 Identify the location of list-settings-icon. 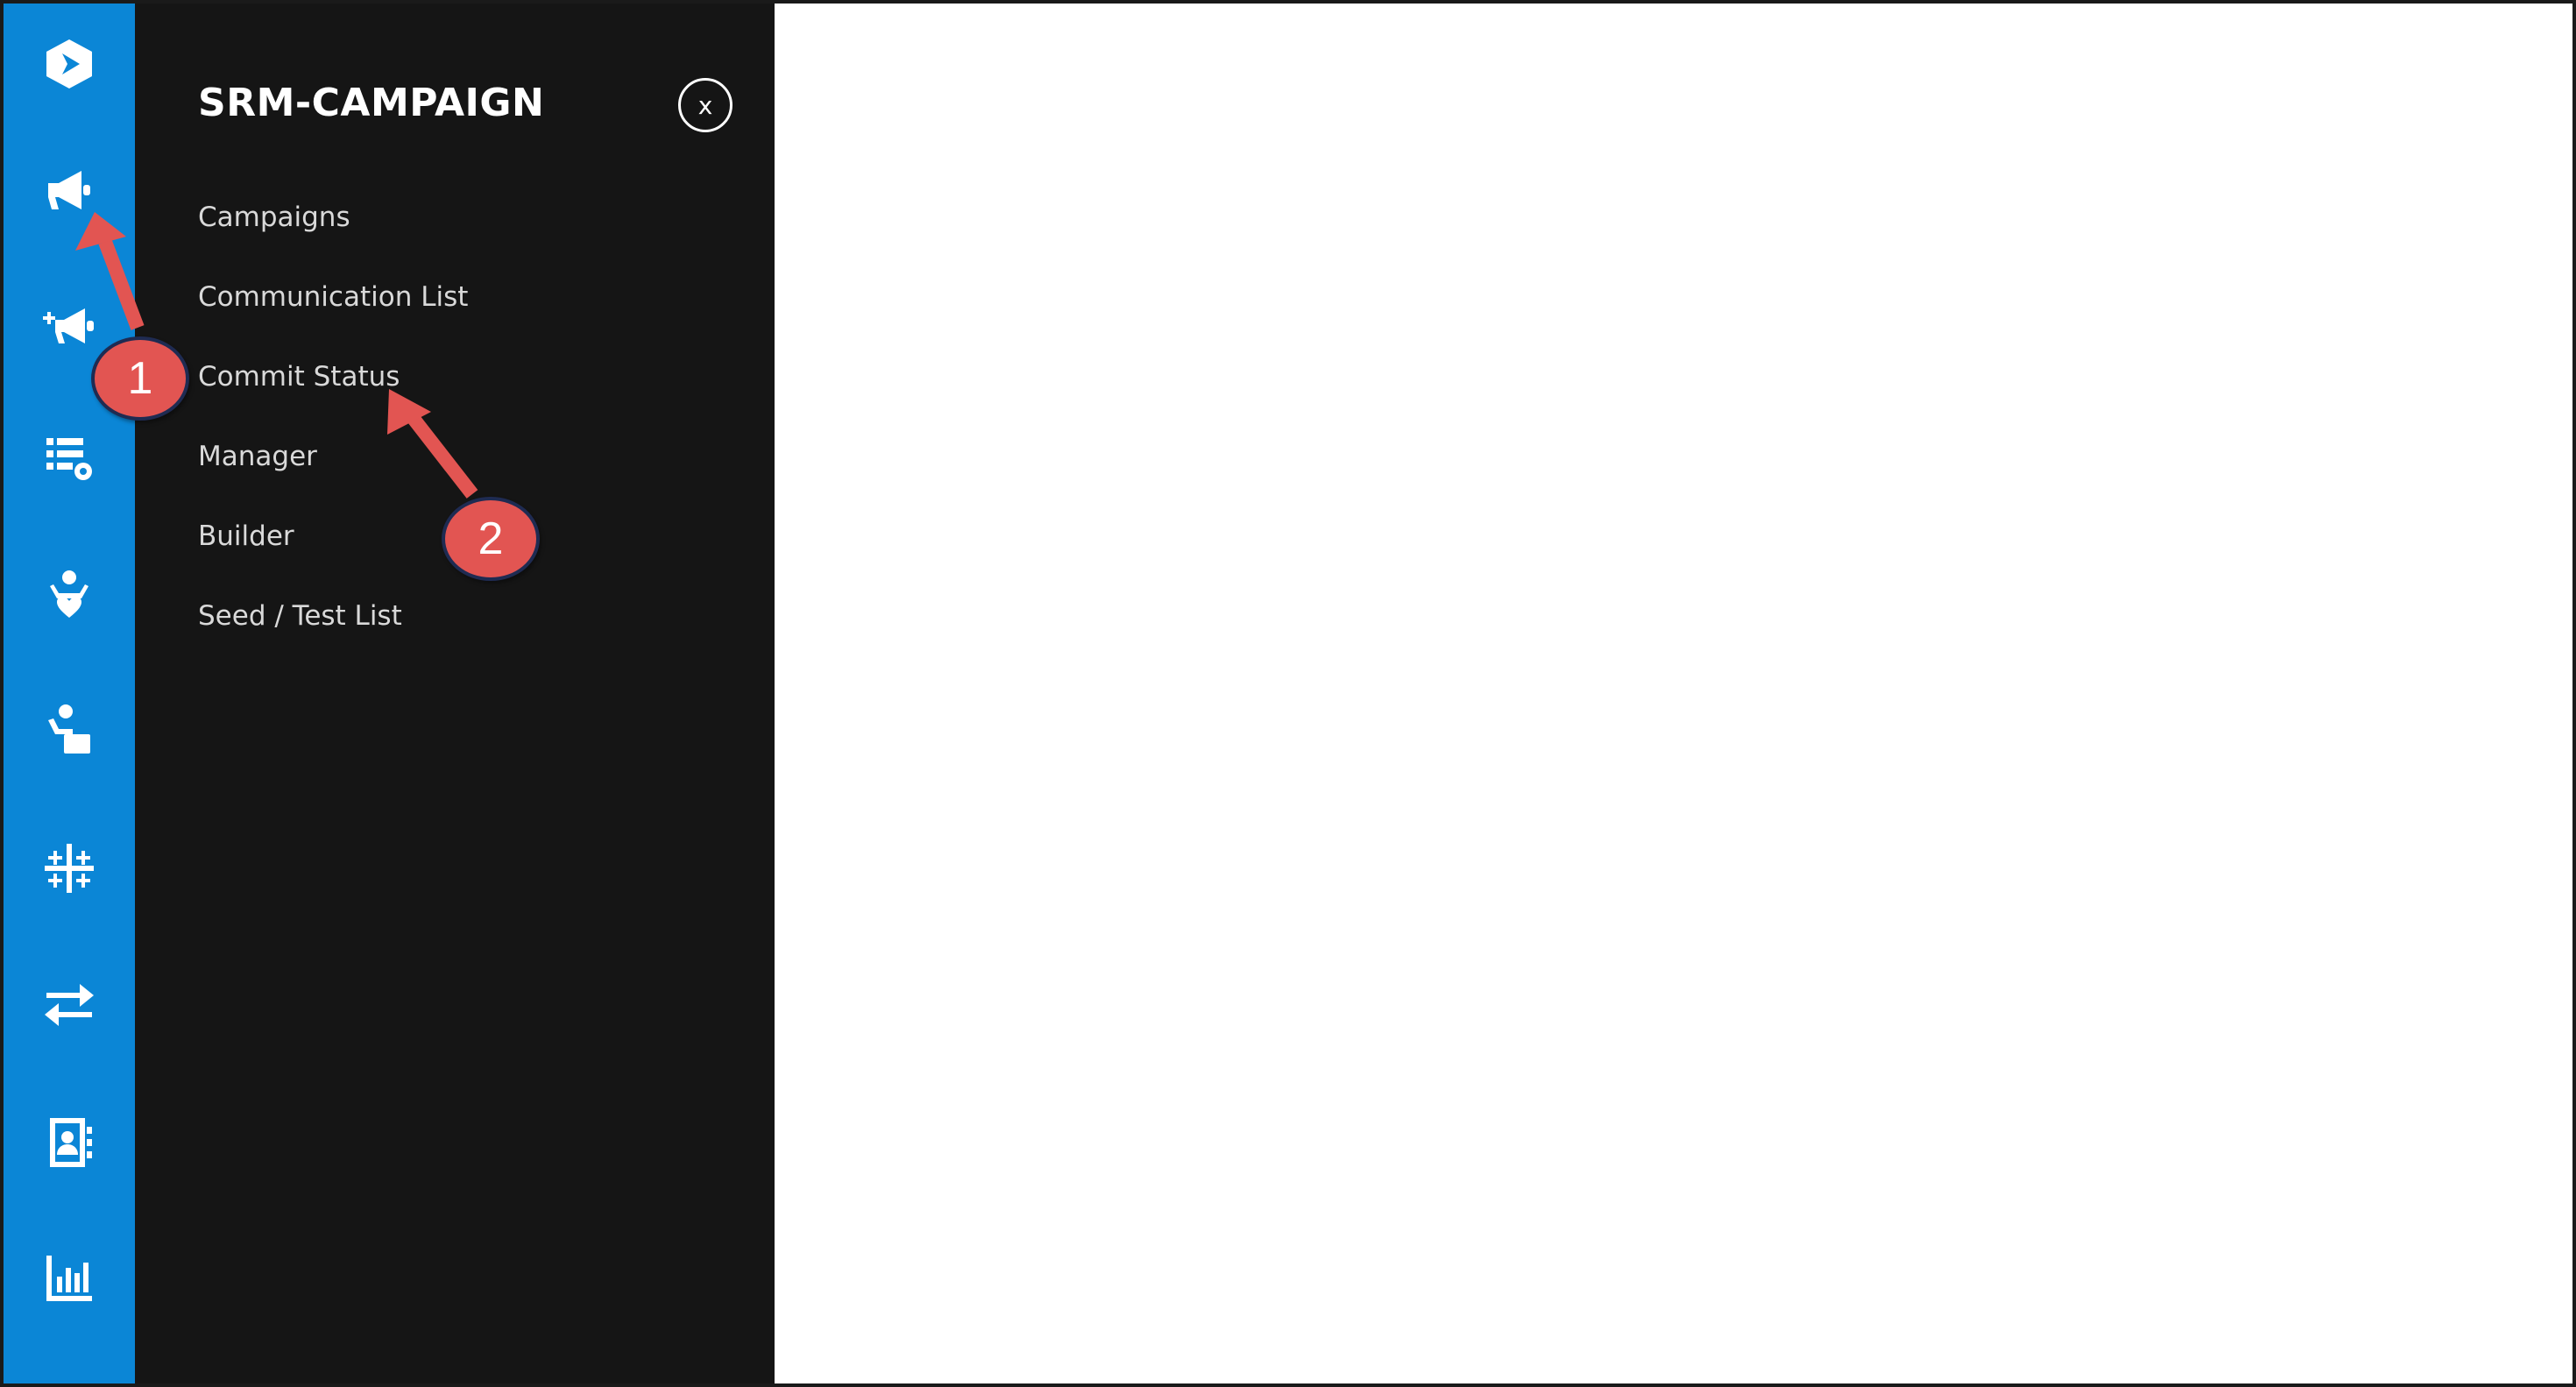
(69, 457).